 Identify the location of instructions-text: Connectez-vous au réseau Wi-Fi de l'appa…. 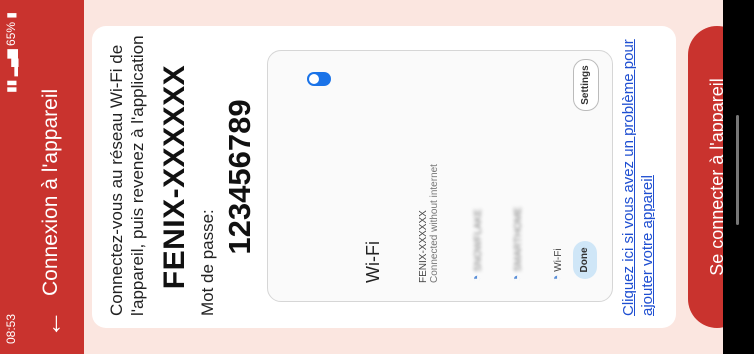
(127, 175).